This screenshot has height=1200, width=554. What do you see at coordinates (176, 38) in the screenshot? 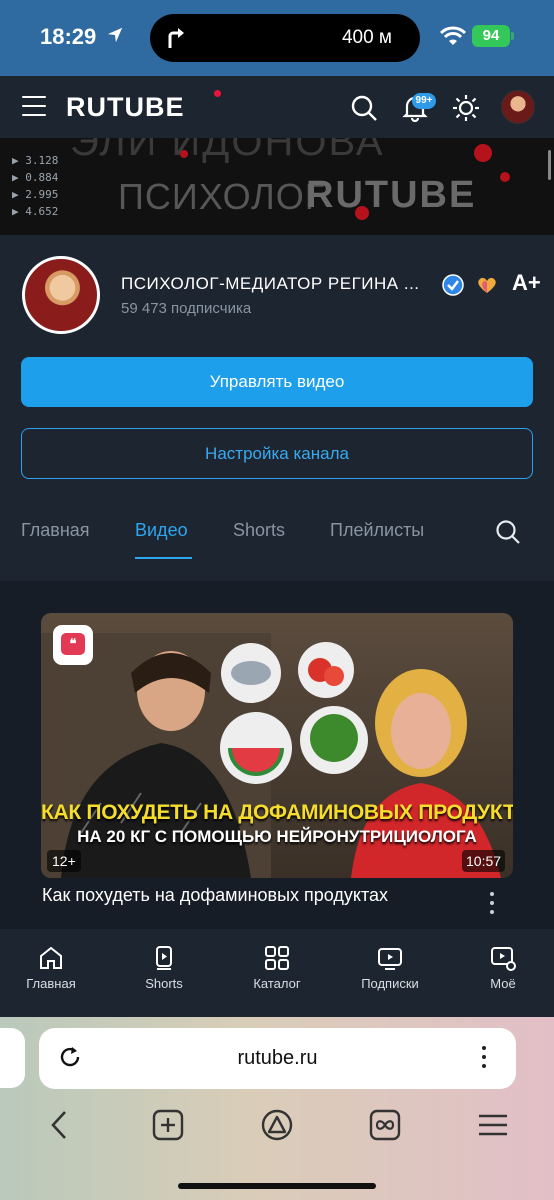
I see `turn-right-icon` at bounding box center [176, 38].